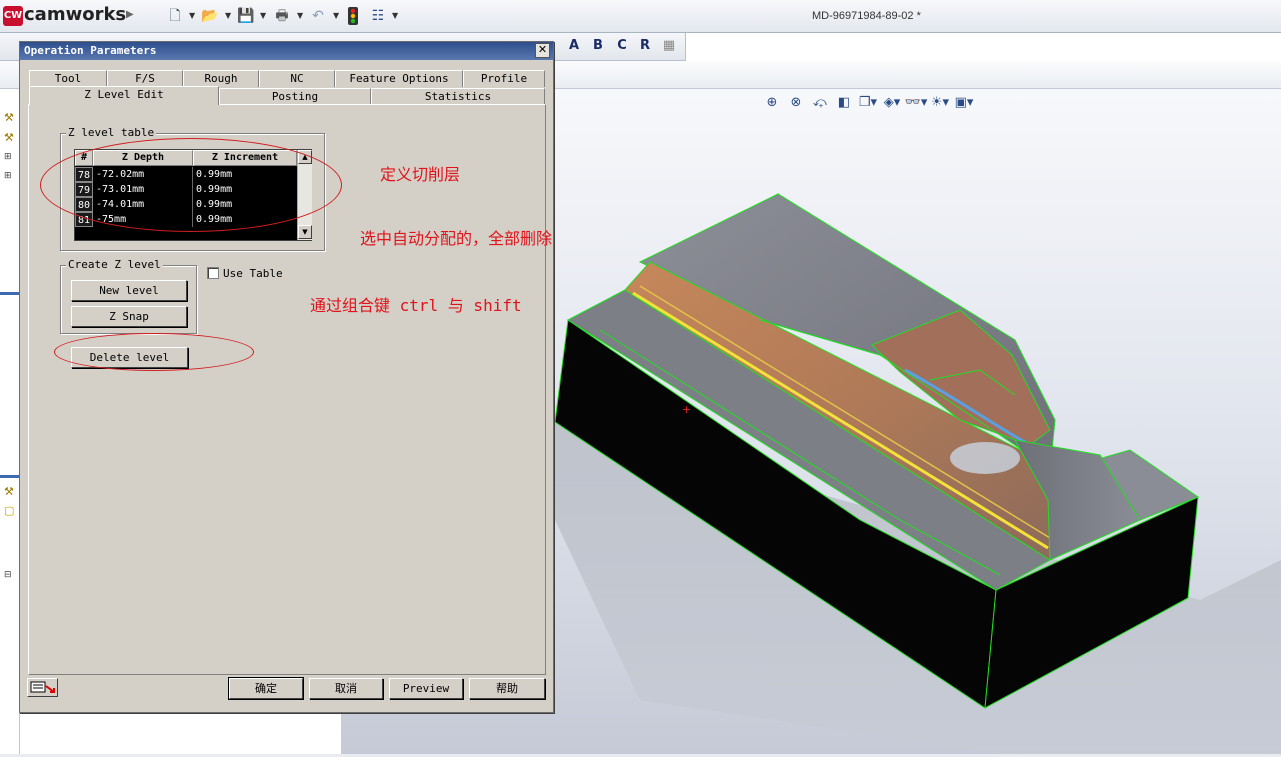 The height and width of the screenshot is (757, 1281). I want to click on tab-nc: NC, so click(297, 78).